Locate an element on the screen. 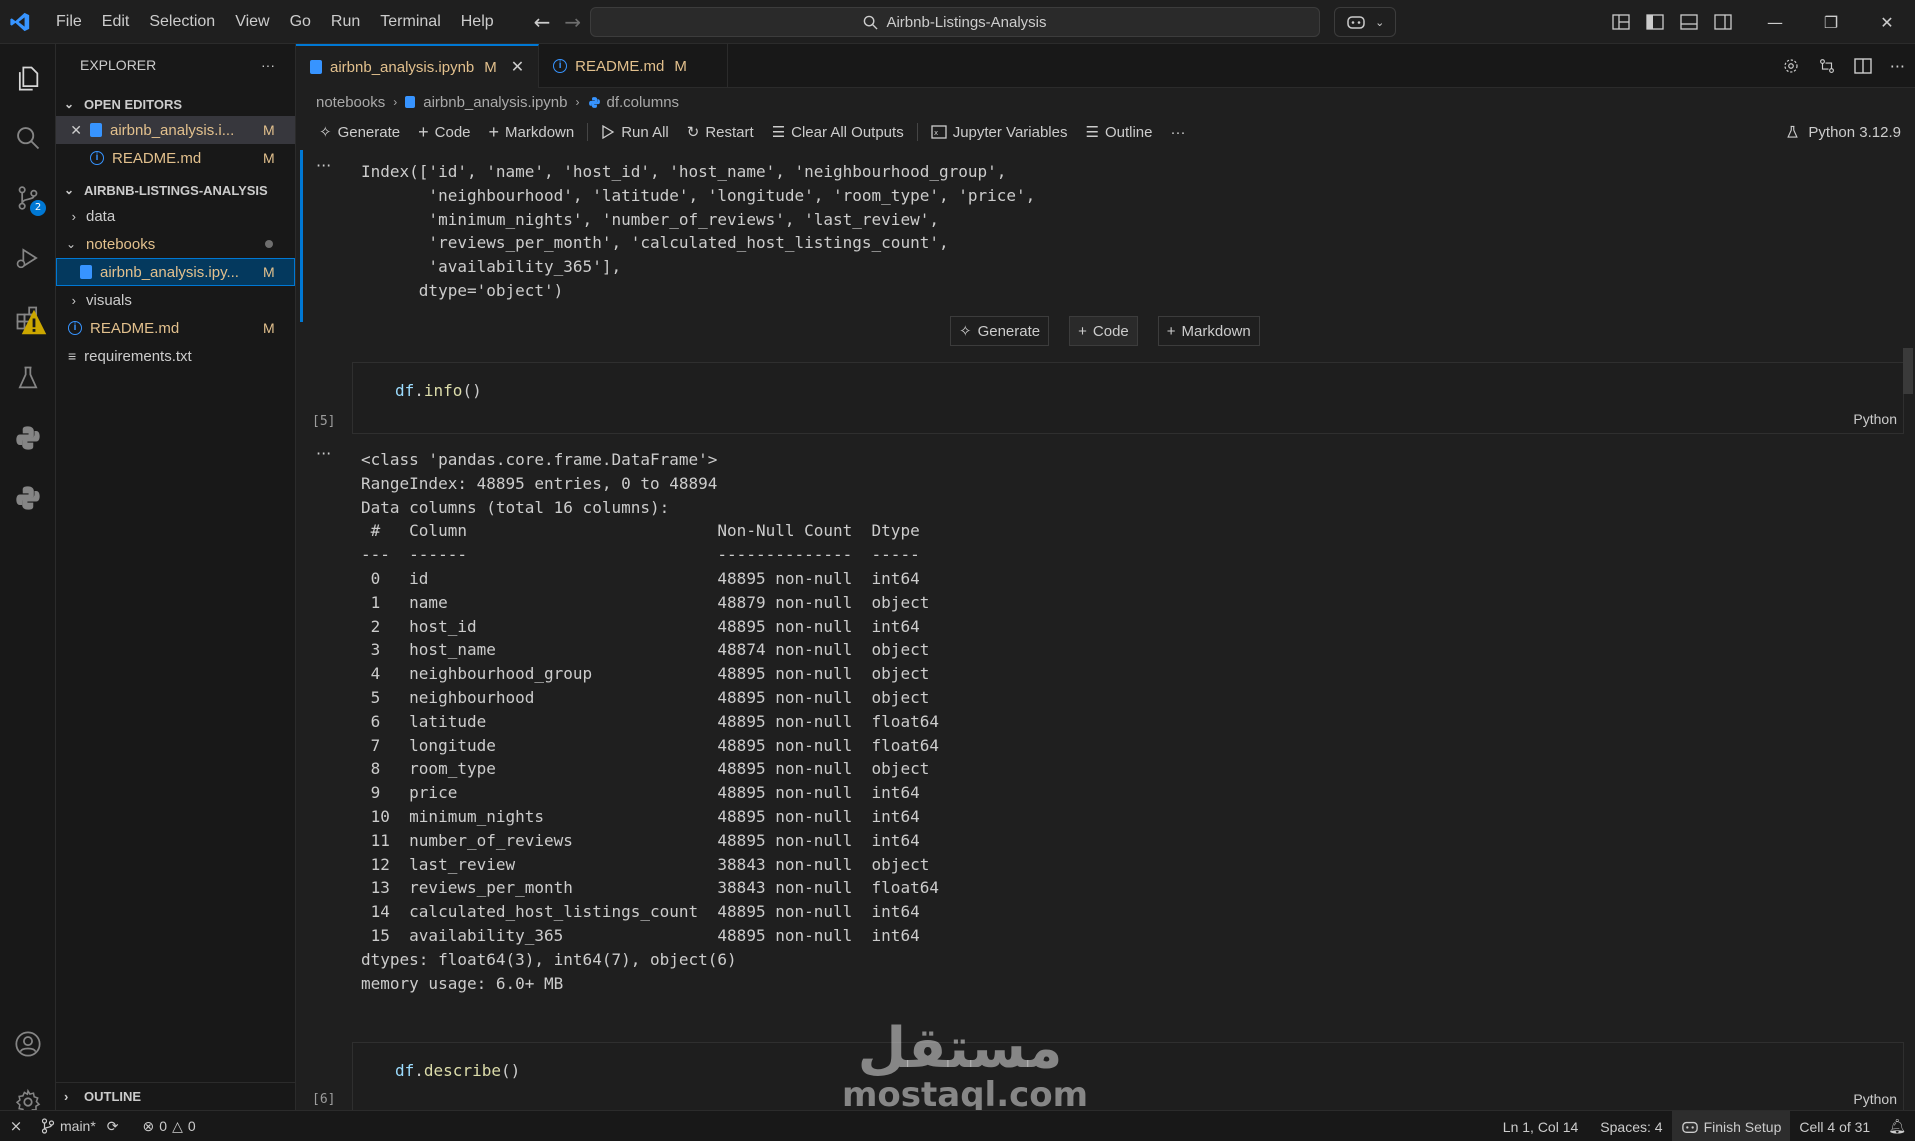 This screenshot has width=1915, height=1141. vertical-scrollbar is located at coordinates (1908, 371).